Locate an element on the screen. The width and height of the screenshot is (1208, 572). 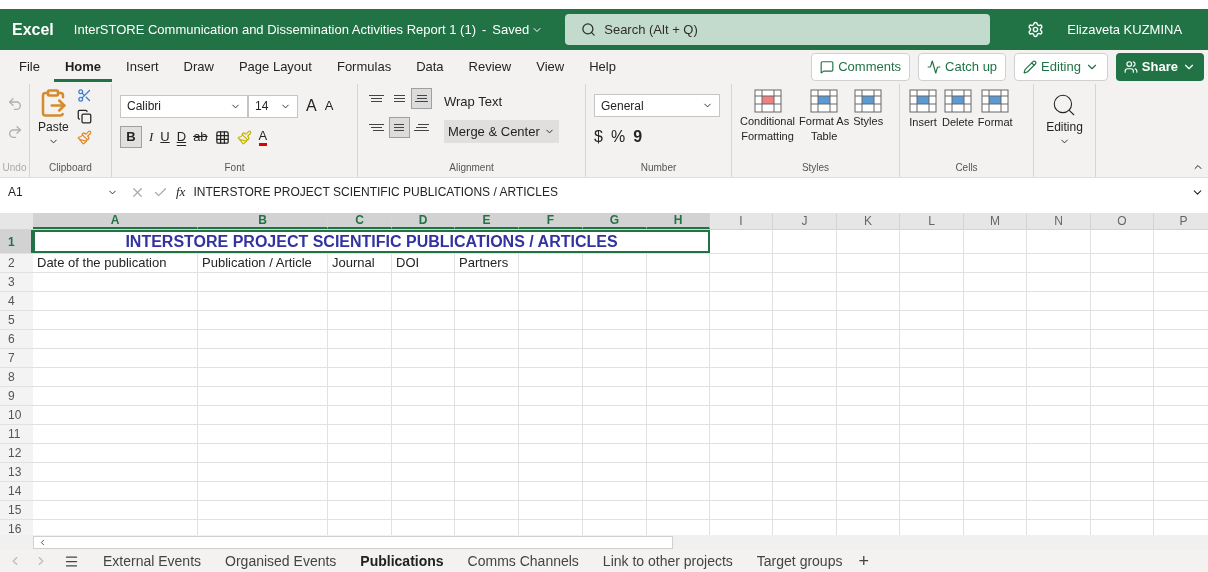
conditional-formatting-button: Conditional Formatting is located at coordinates (768, 116).